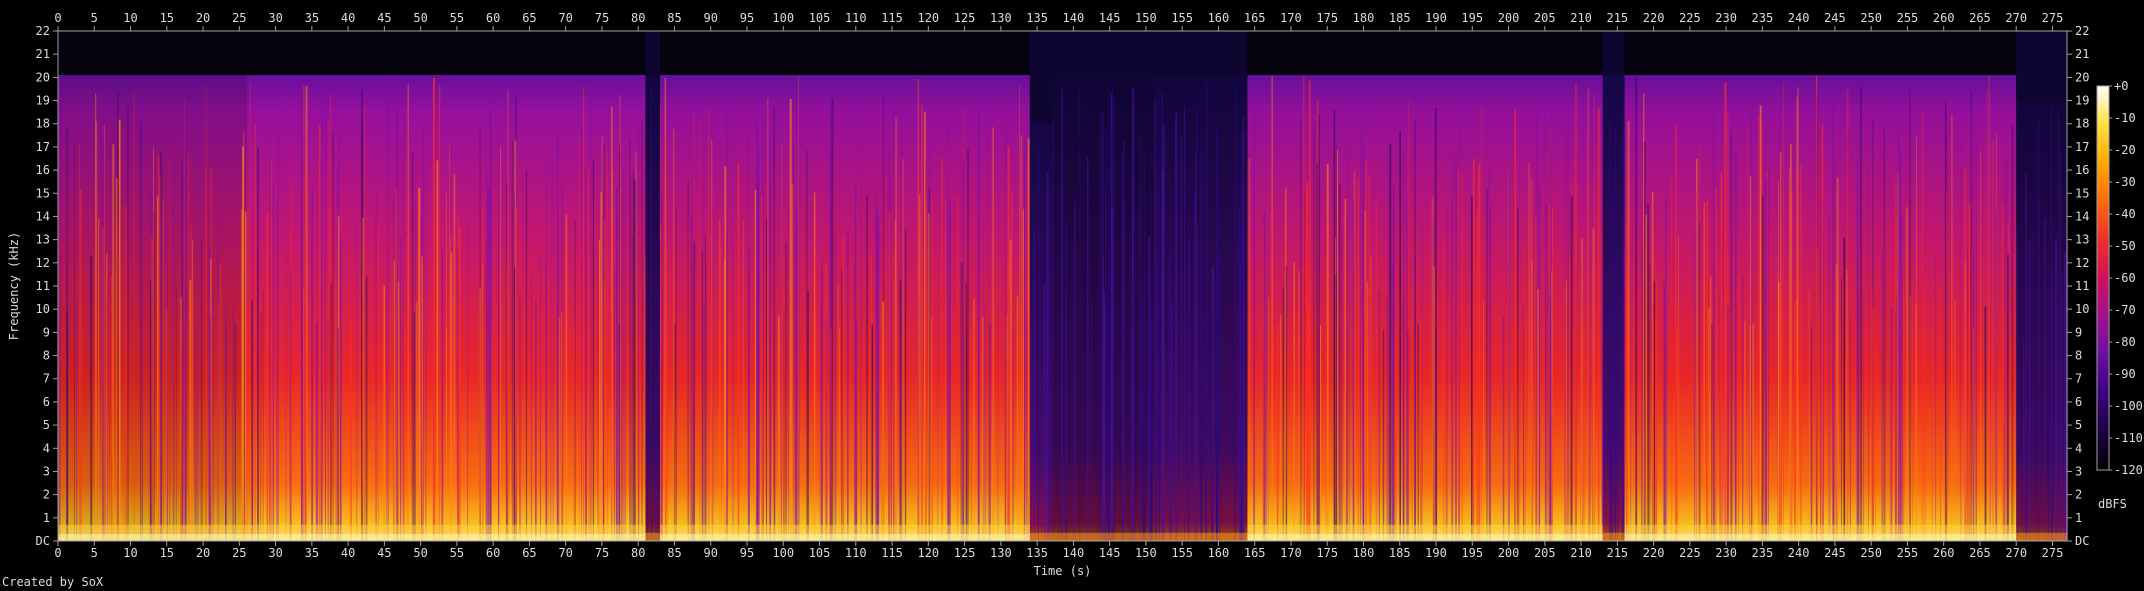 This screenshot has height=591, width=2144. I want to click on x-tick-label-top: 115, so click(892, 18).